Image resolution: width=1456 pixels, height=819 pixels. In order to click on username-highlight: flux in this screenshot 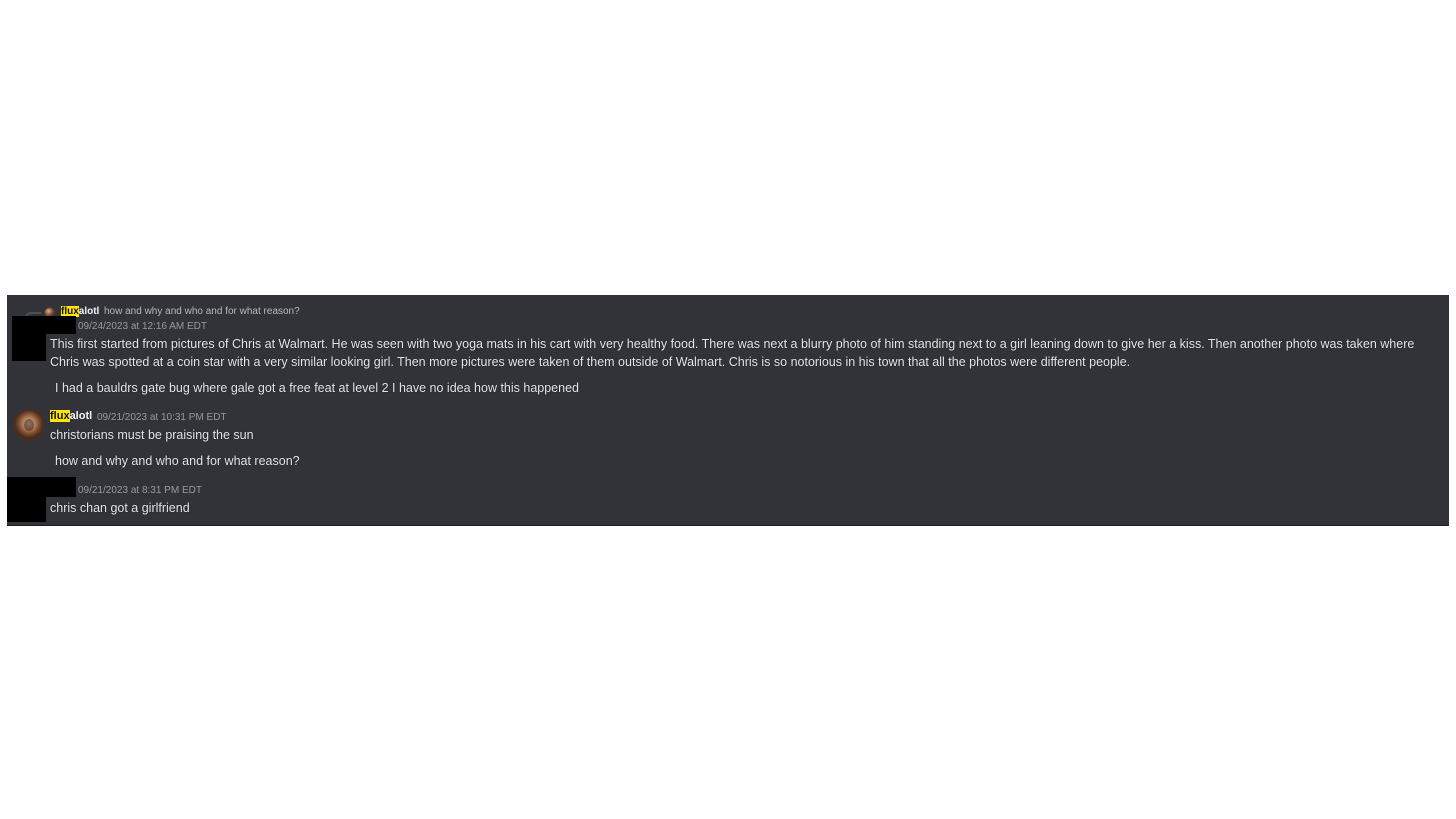, I will do `click(60, 416)`.